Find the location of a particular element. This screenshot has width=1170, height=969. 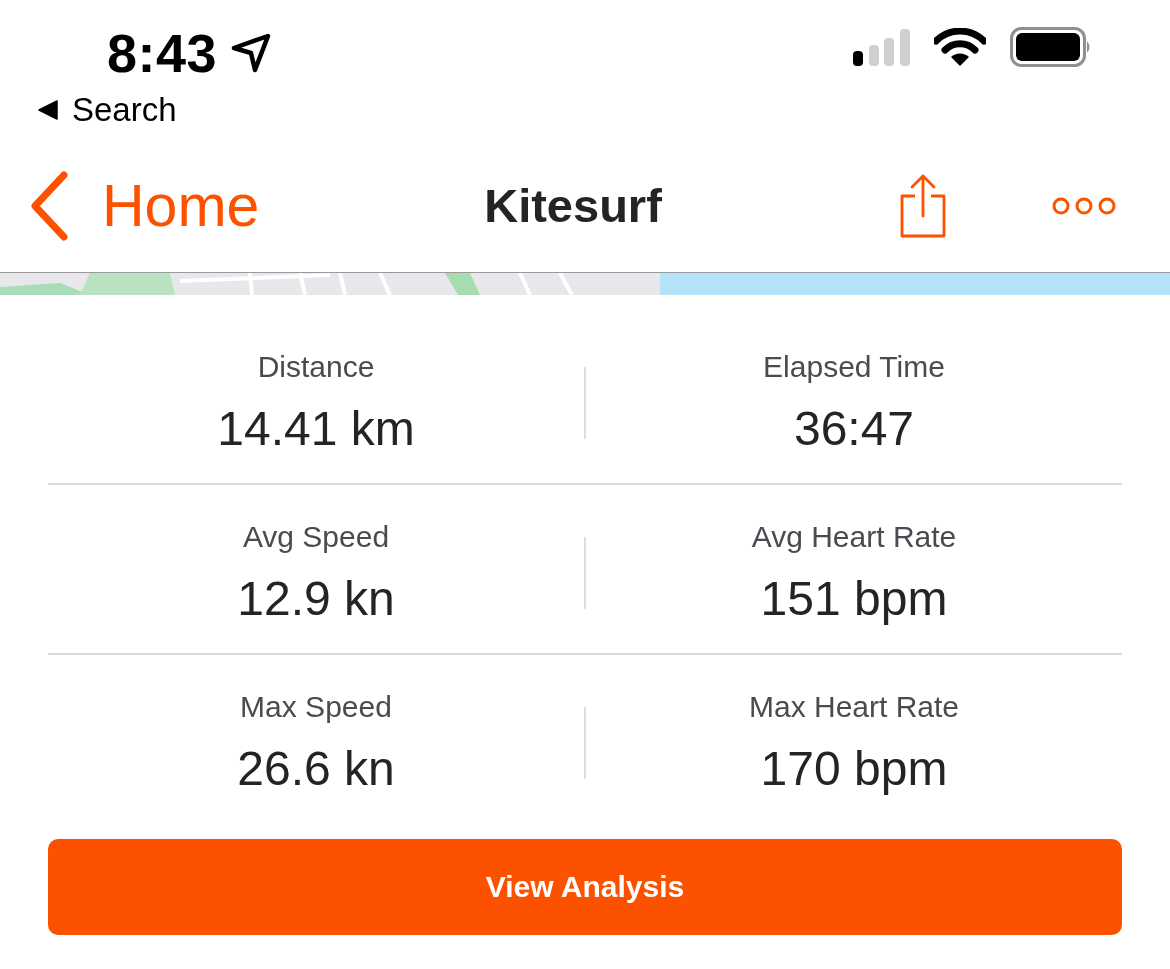

stat-label: Elapsed Time is located at coordinates (854, 367).